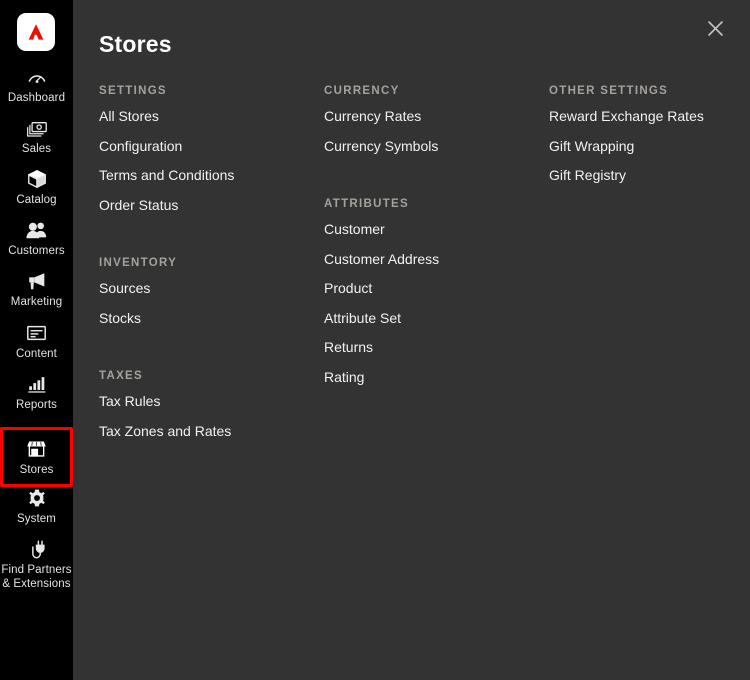 This screenshot has height=680, width=750. Describe the element at coordinates (135, 44) in the screenshot. I see `page-title: Stores` at that location.